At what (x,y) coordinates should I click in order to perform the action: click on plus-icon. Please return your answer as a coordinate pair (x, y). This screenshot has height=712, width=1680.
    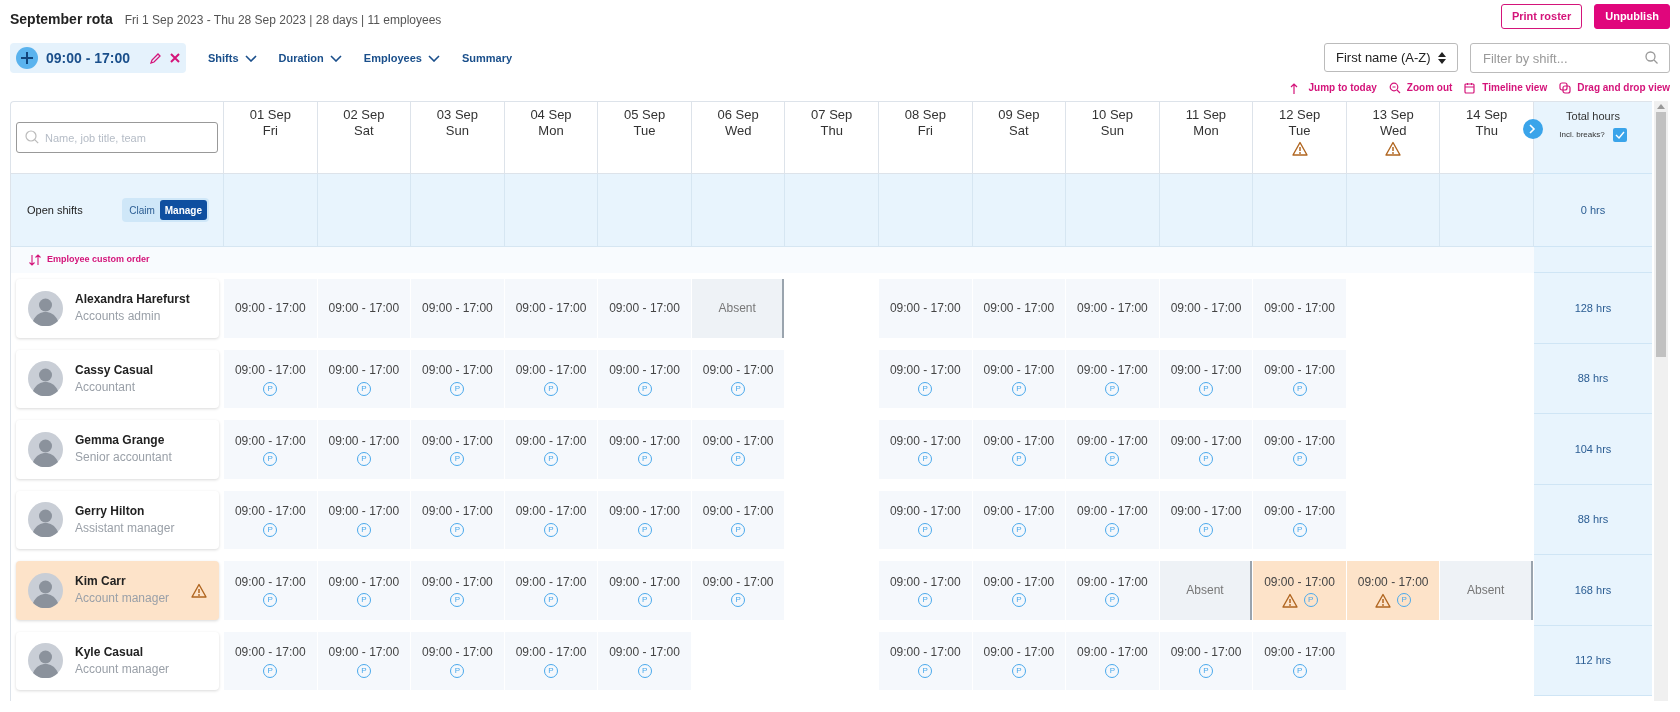
    Looking at the image, I should click on (27, 58).